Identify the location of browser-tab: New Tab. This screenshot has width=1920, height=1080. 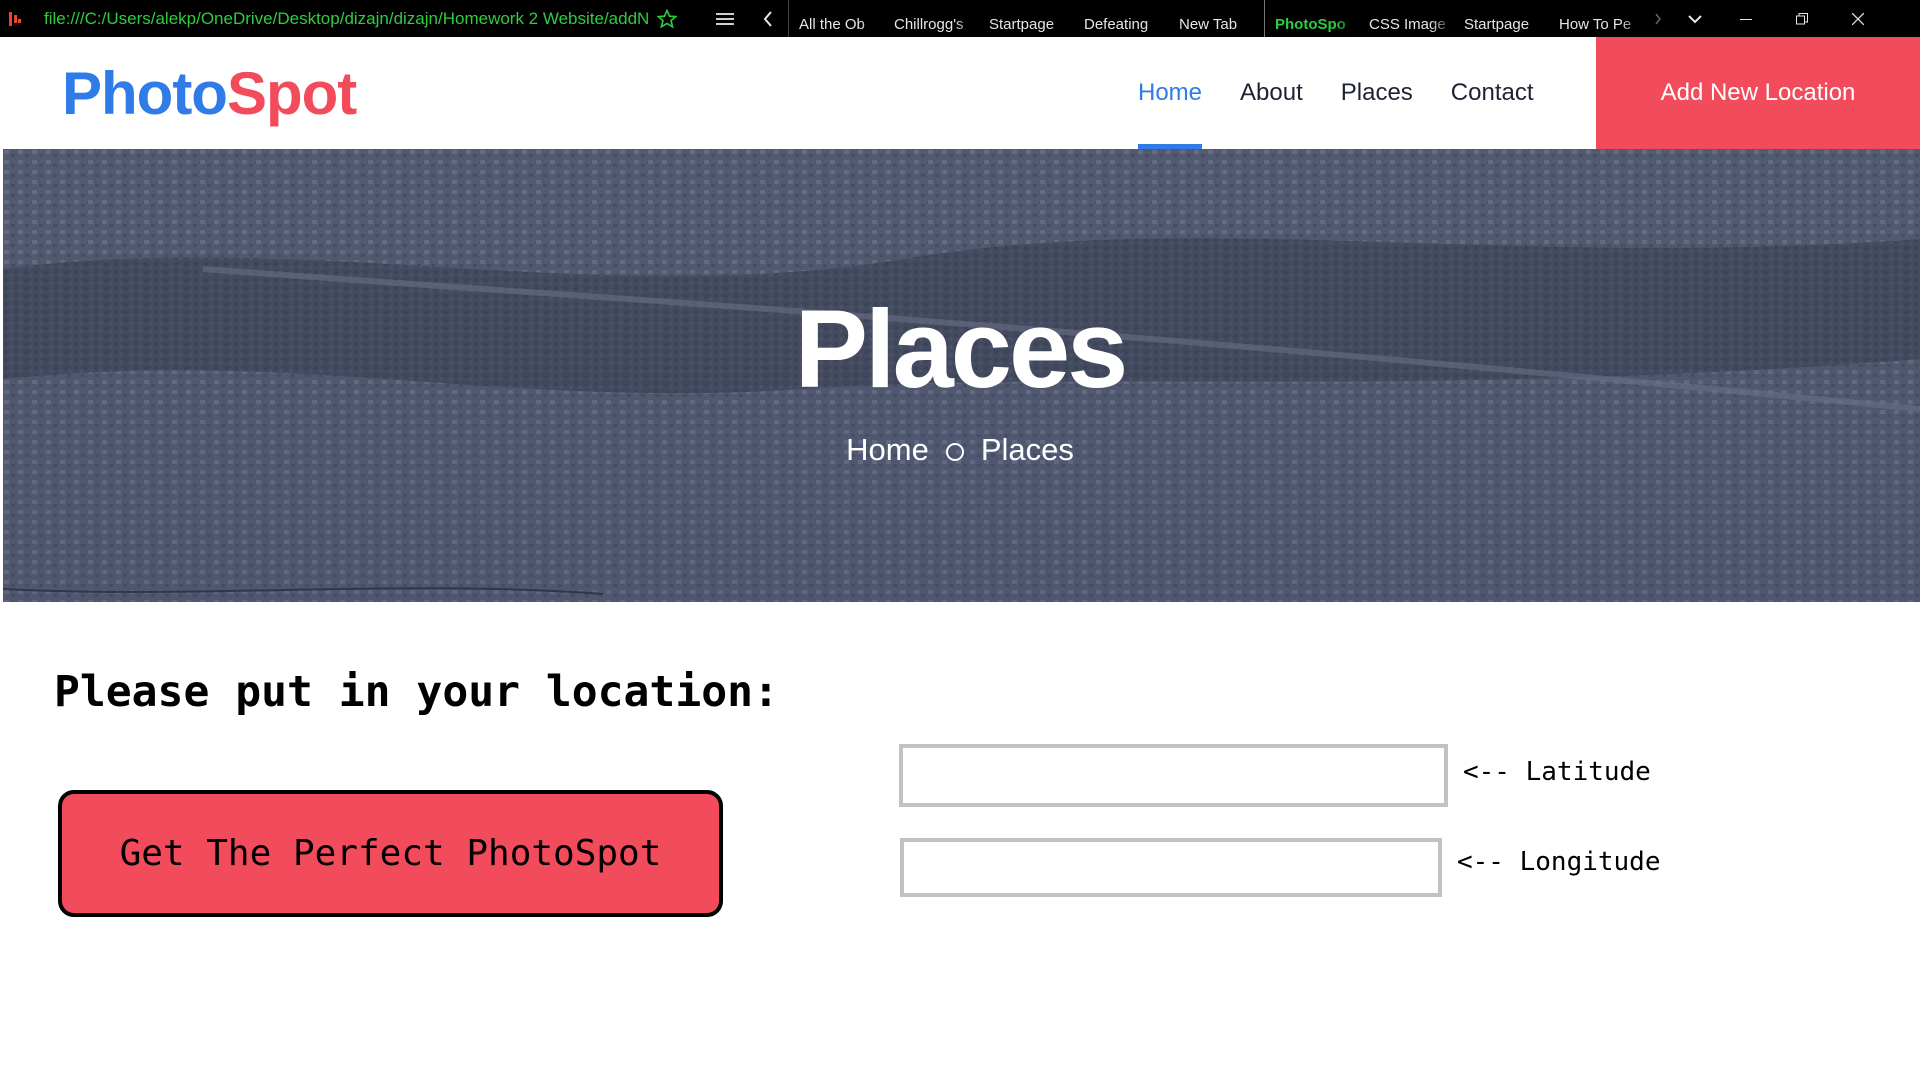
(1216, 18).